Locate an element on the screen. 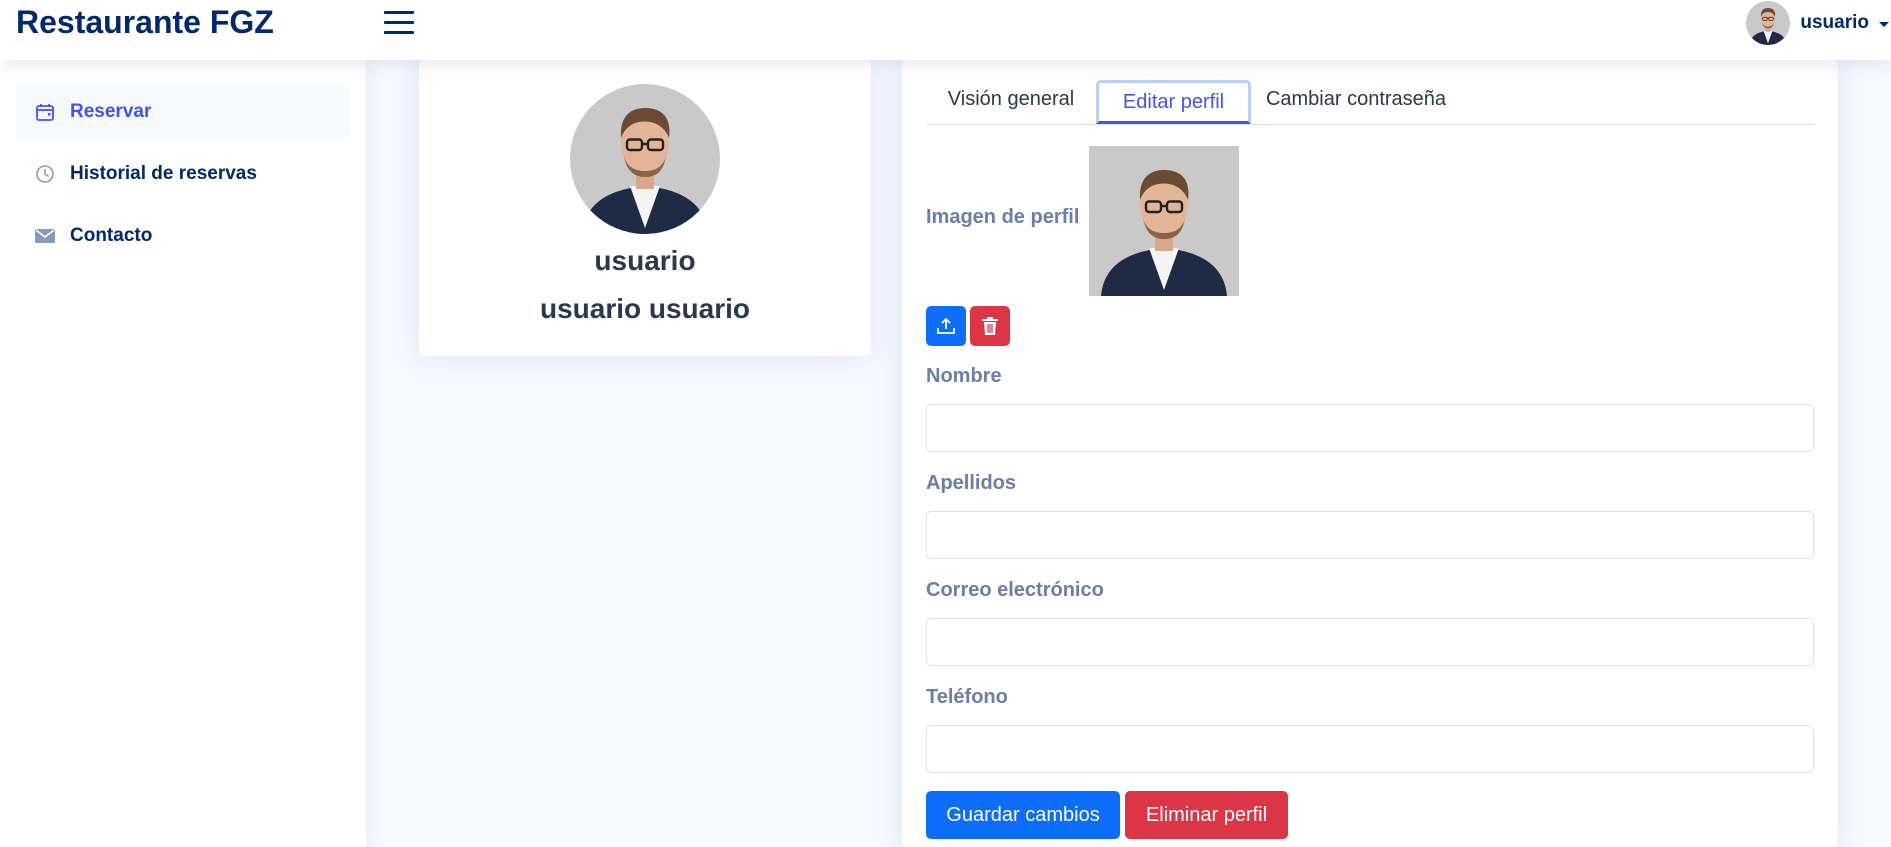  upload-icon is located at coordinates (946, 325).